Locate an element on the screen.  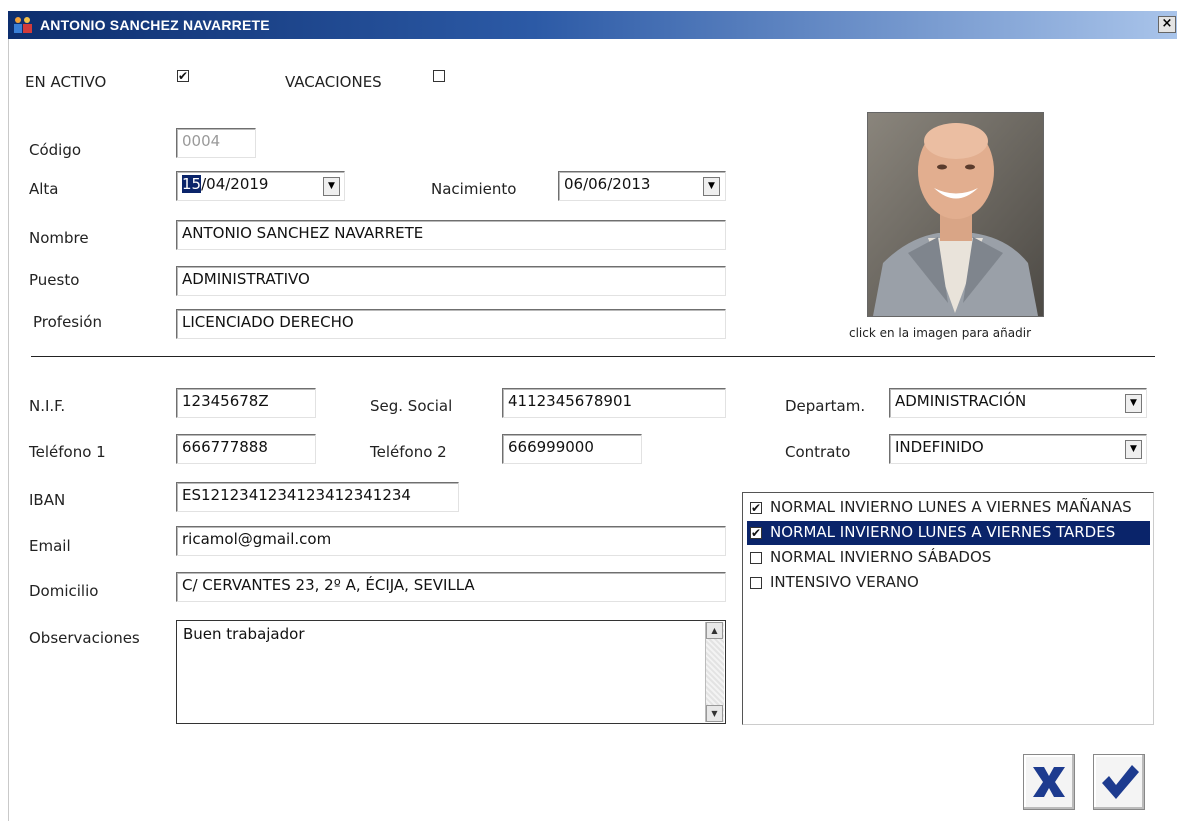
list-item: NORMAL INVIERNO SÁBADOS is located at coordinates (948, 558).